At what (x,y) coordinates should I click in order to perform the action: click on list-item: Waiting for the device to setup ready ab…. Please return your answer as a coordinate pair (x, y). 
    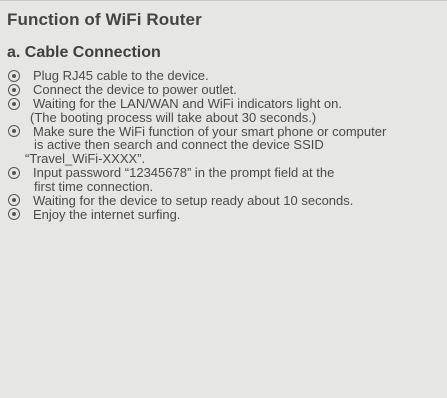
    Looking at the image, I should click on (225, 201).